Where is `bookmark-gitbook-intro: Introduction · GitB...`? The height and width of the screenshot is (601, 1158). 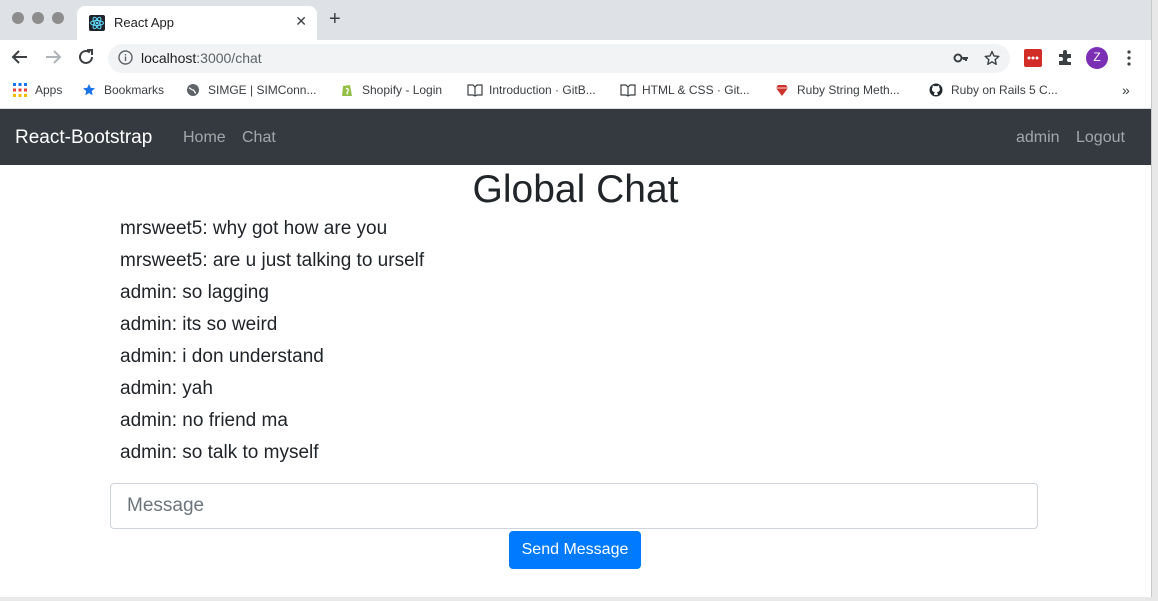 bookmark-gitbook-intro: Introduction · GitB... is located at coordinates (531, 90).